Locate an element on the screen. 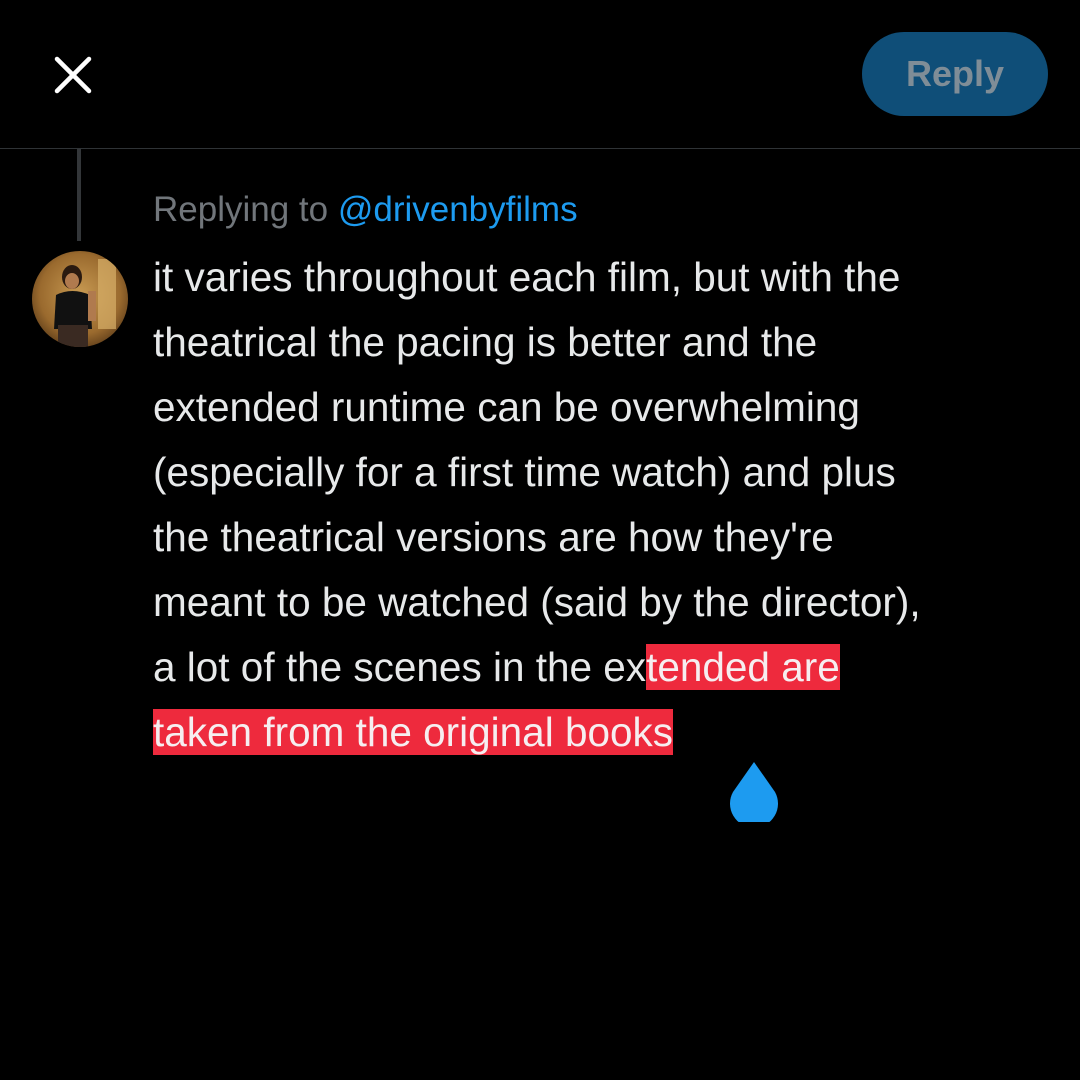 This screenshot has width=1080, height=1080. close-icon is located at coordinates (73, 75).